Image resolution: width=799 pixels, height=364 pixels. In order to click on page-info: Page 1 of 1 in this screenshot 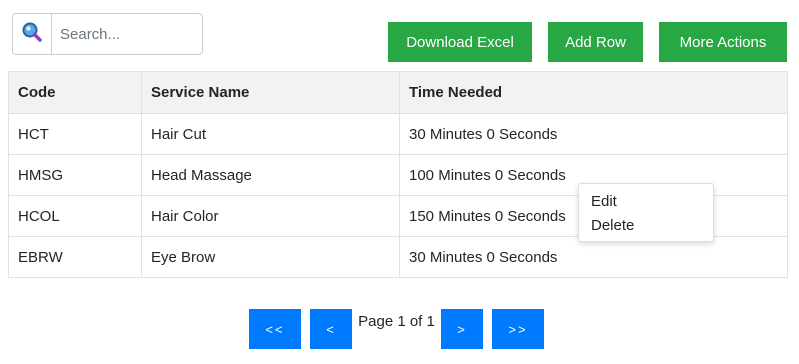, I will do `click(396, 321)`.